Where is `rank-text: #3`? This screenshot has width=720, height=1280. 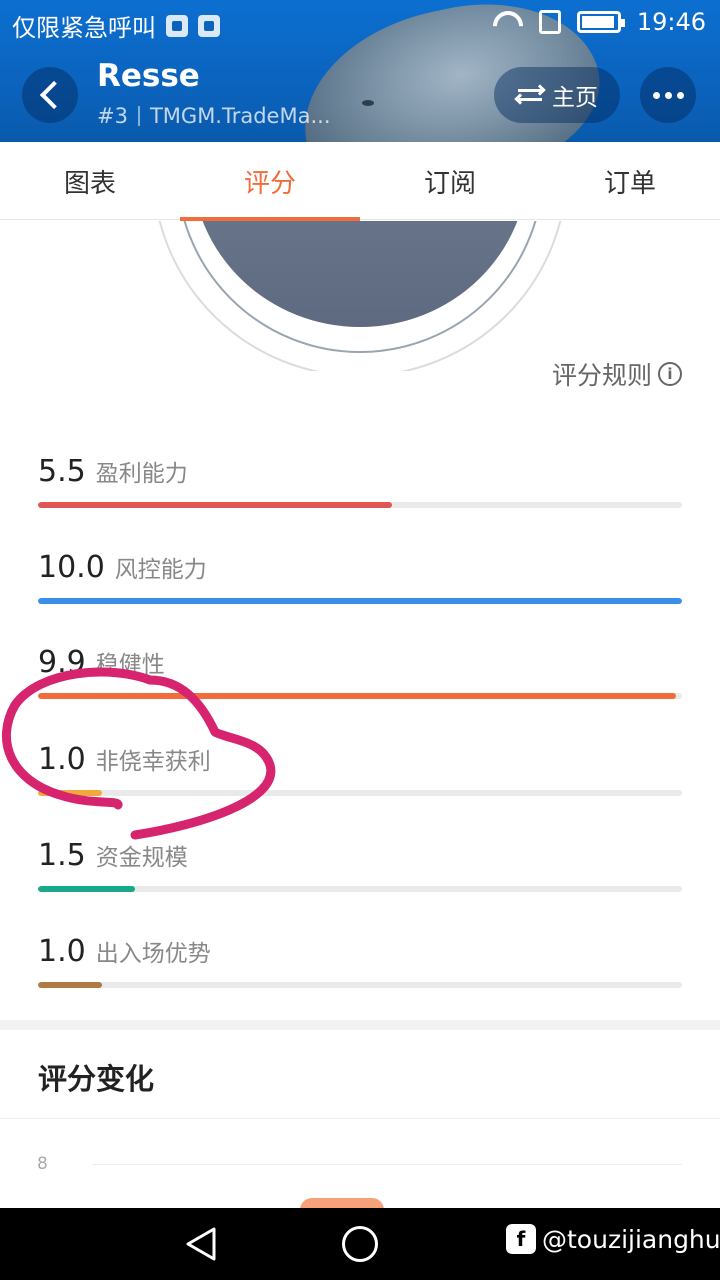
rank-text: #3 is located at coordinates (112, 116).